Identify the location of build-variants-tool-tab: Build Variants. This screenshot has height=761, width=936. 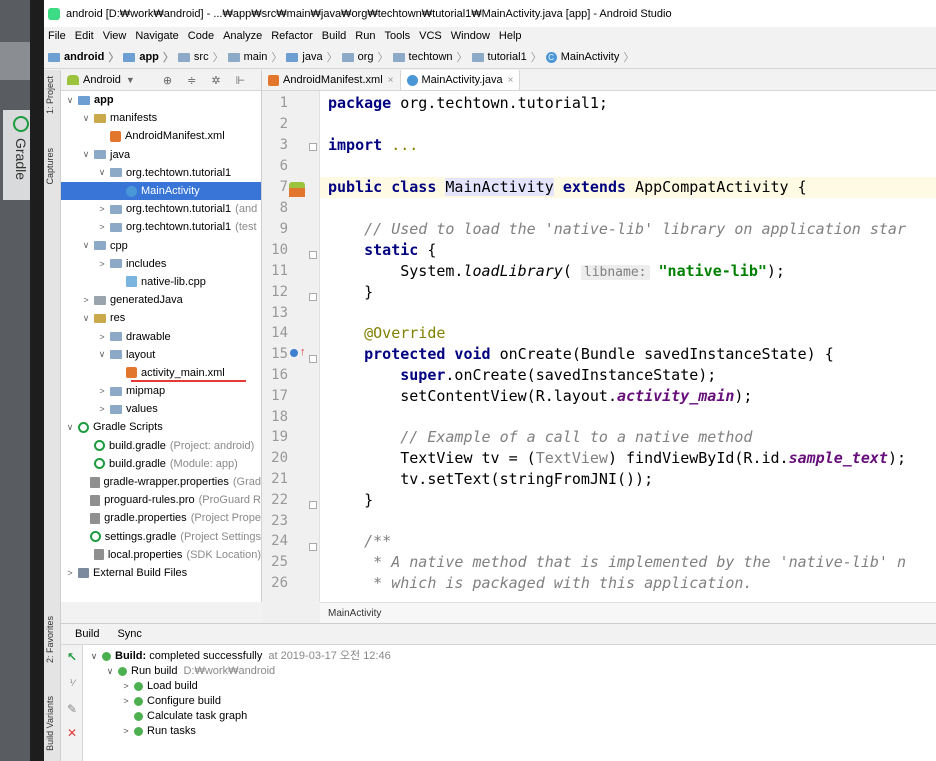
(50, 723).